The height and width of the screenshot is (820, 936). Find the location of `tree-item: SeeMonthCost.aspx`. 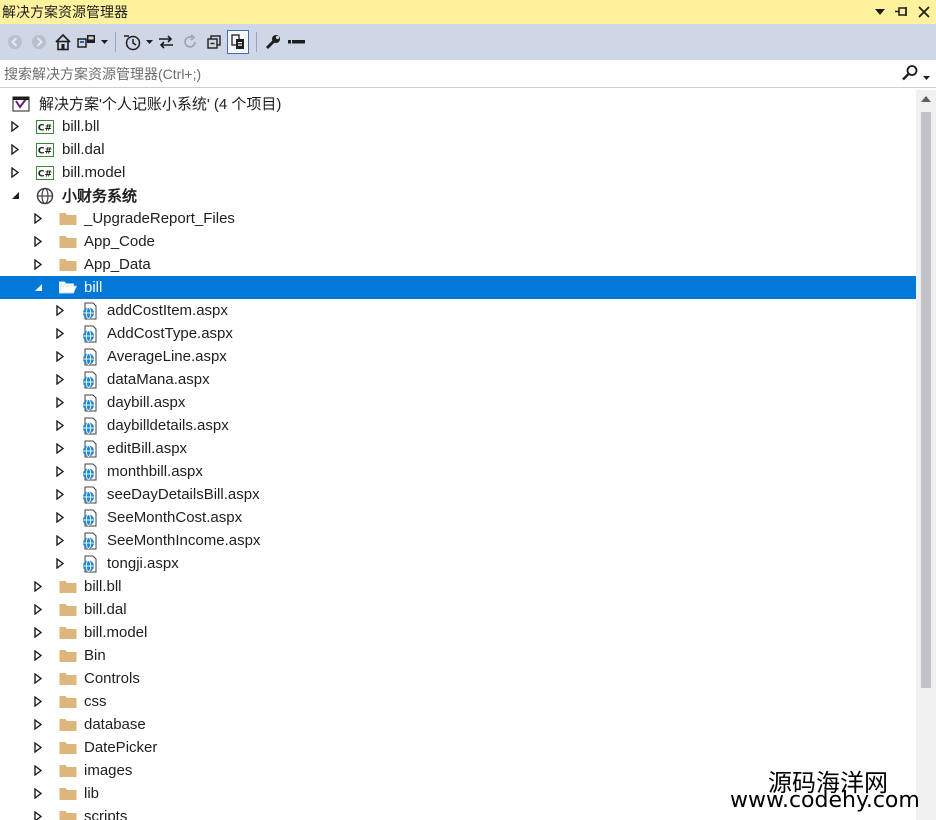

tree-item: SeeMonthCost.aspx is located at coordinates (458, 517).